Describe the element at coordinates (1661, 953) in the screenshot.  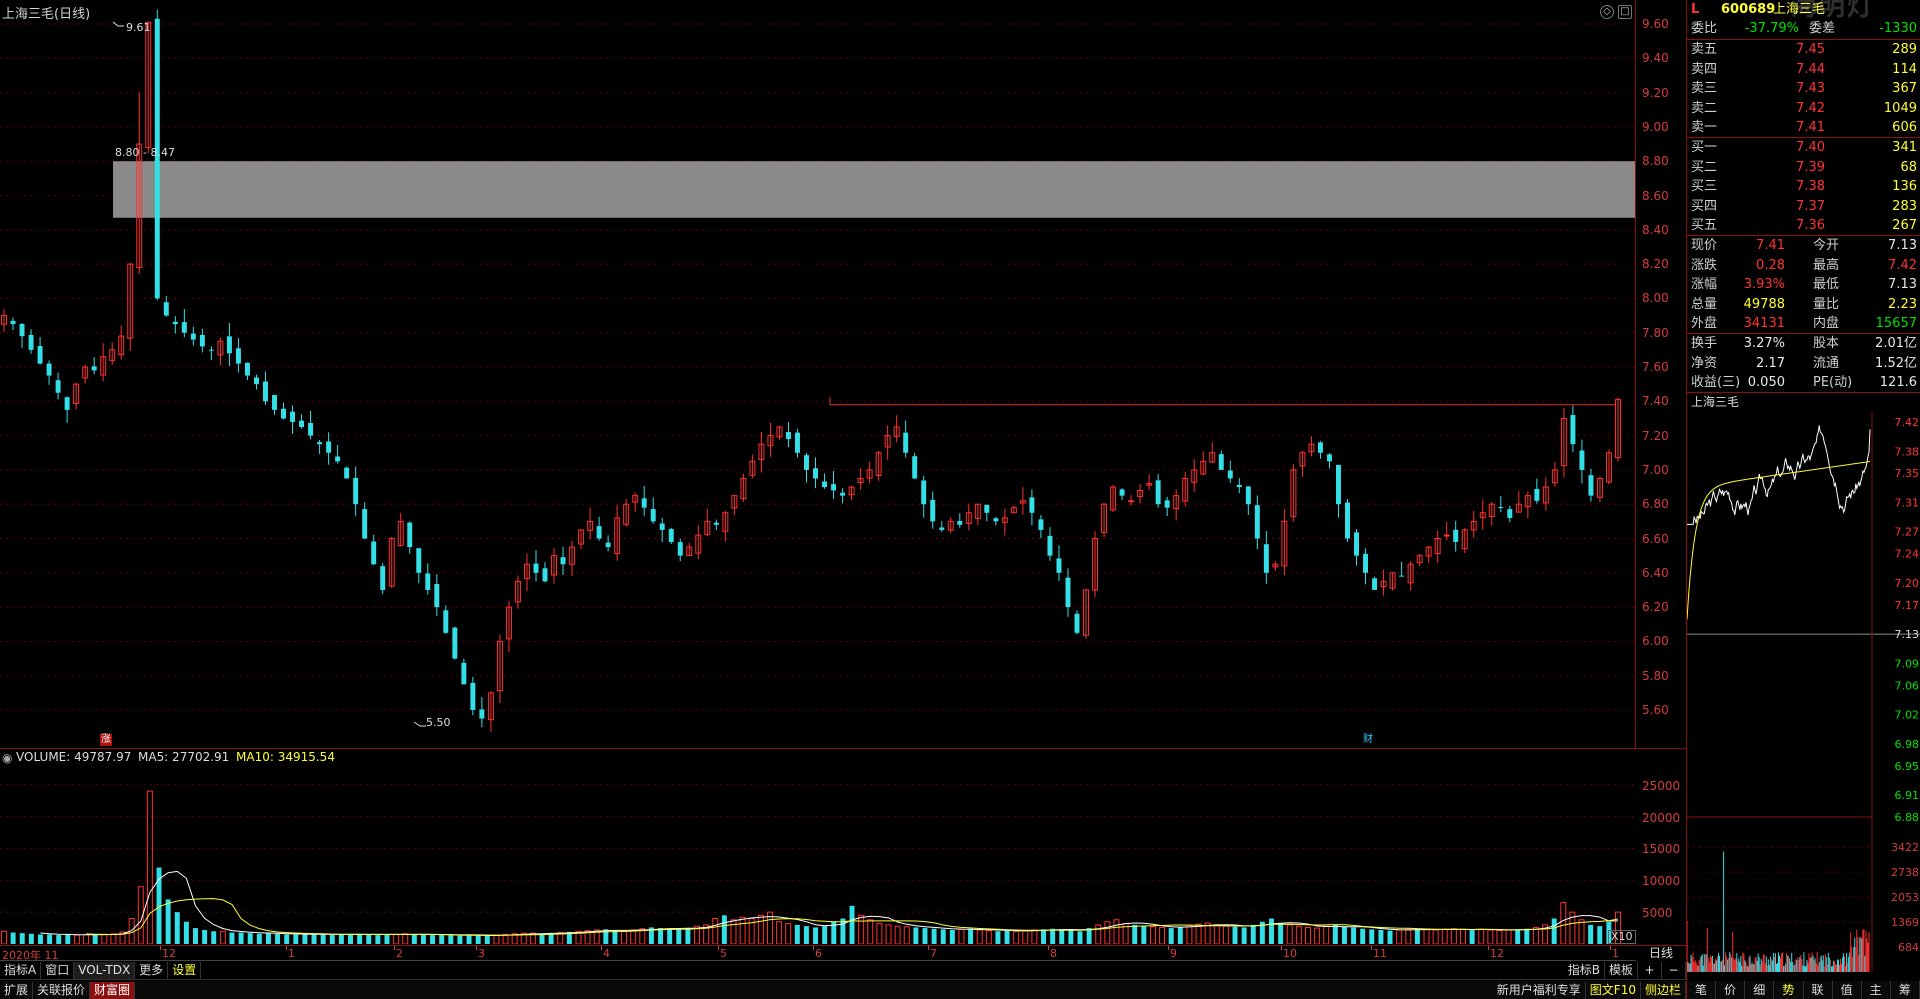
I see `daily-period-button: 日线` at that location.